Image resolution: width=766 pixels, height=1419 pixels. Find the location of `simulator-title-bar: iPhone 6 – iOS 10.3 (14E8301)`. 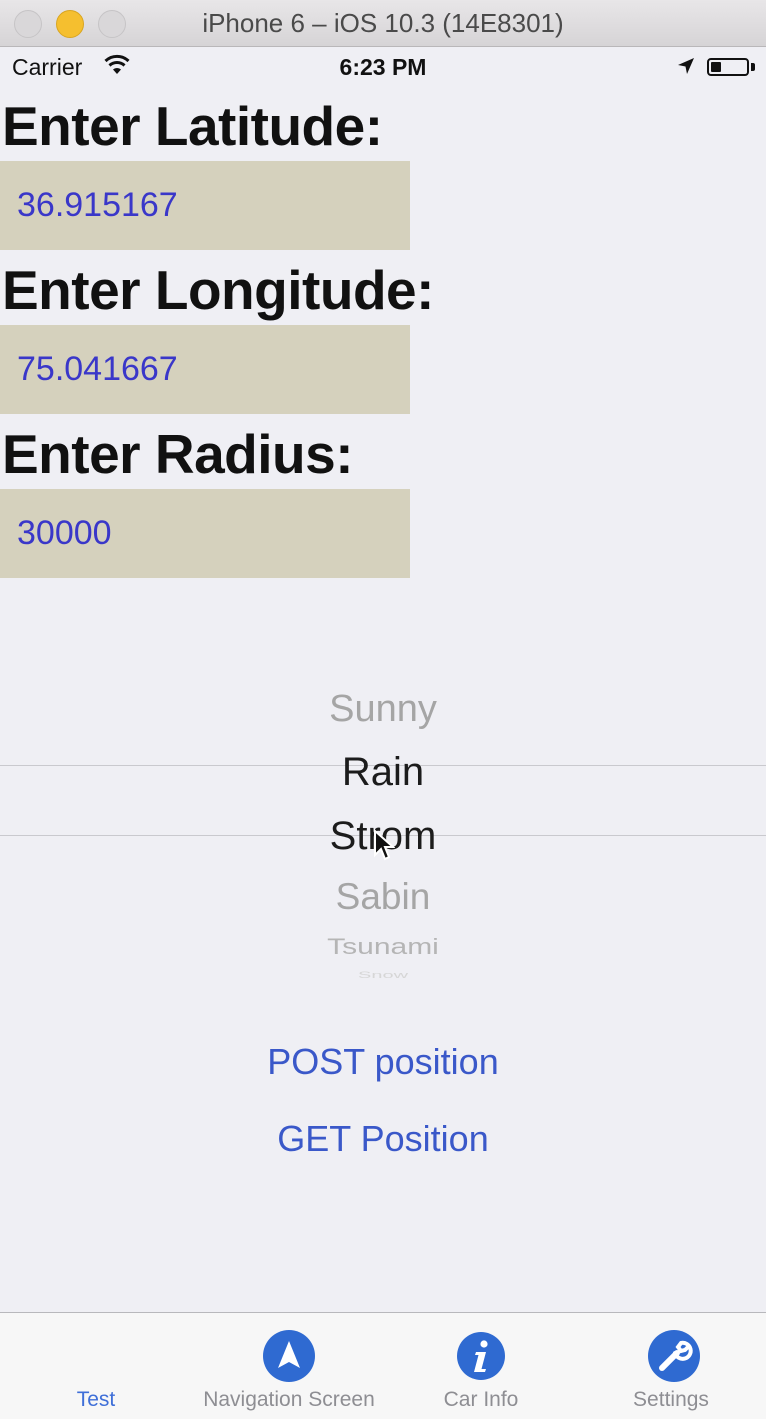

simulator-title-bar: iPhone 6 – iOS 10.3 (14E8301) is located at coordinates (383, 23).